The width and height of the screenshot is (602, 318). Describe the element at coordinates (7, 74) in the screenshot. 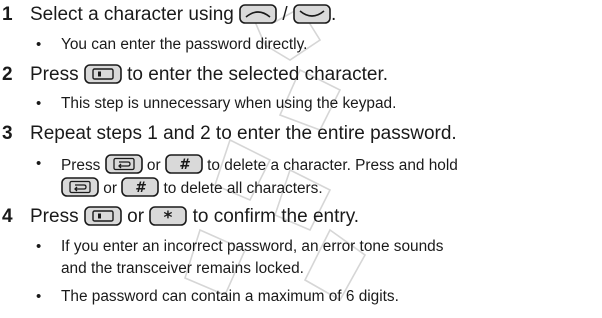

I see `step-number: 2` at that location.